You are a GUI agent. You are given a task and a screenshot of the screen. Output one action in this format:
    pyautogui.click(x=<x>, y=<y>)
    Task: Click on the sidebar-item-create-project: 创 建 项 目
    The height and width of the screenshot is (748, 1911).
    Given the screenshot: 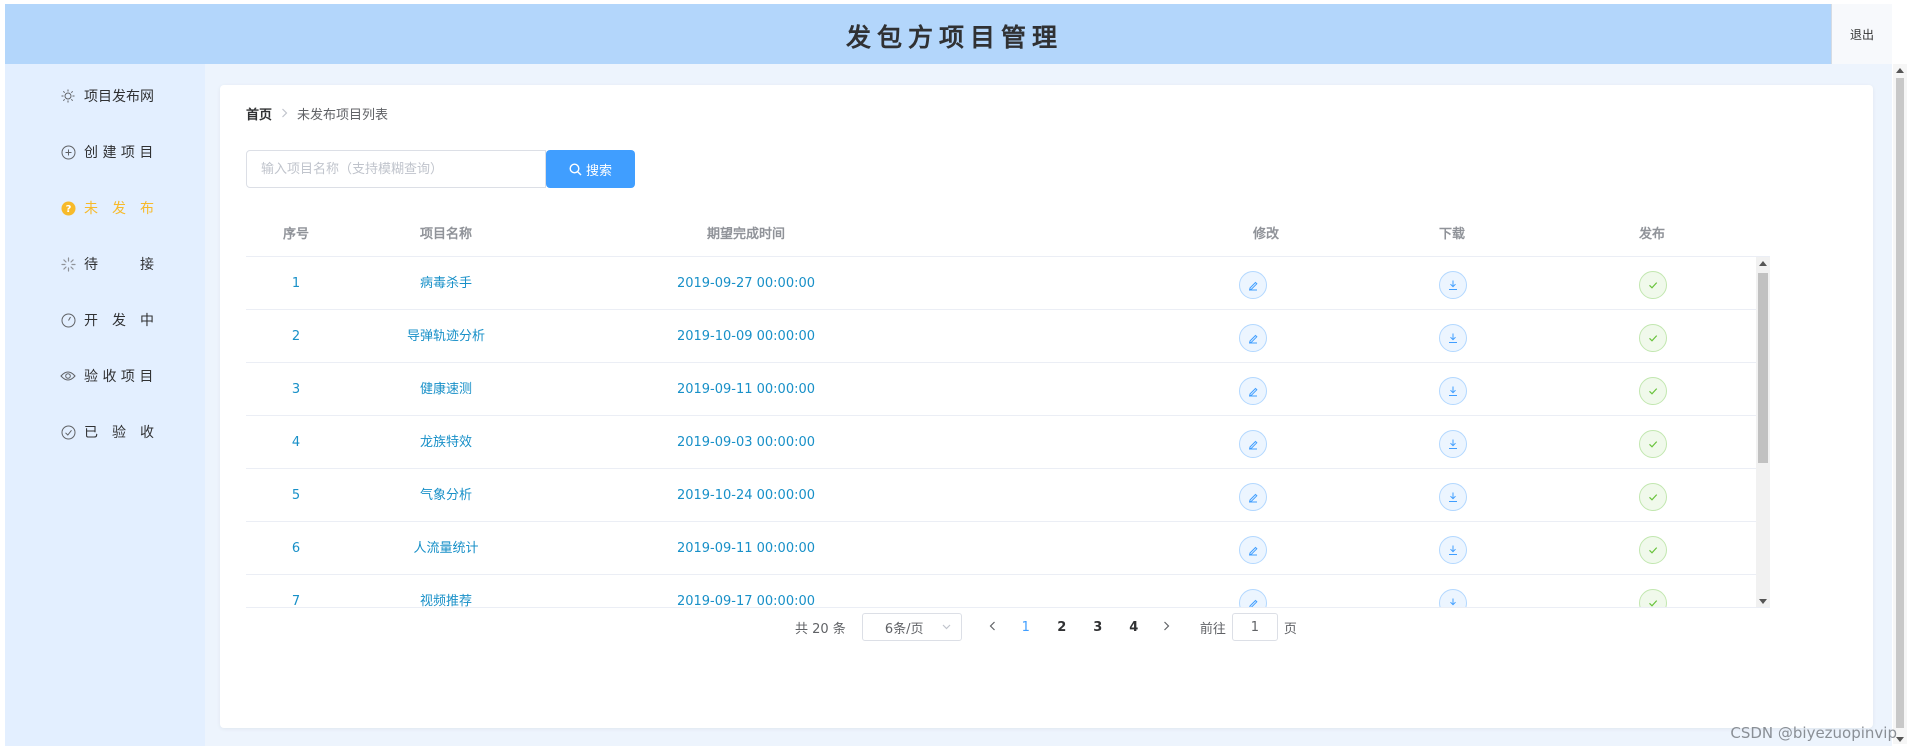 What is the action you would take?
    pyautogui.click(x=106, y=152)
    